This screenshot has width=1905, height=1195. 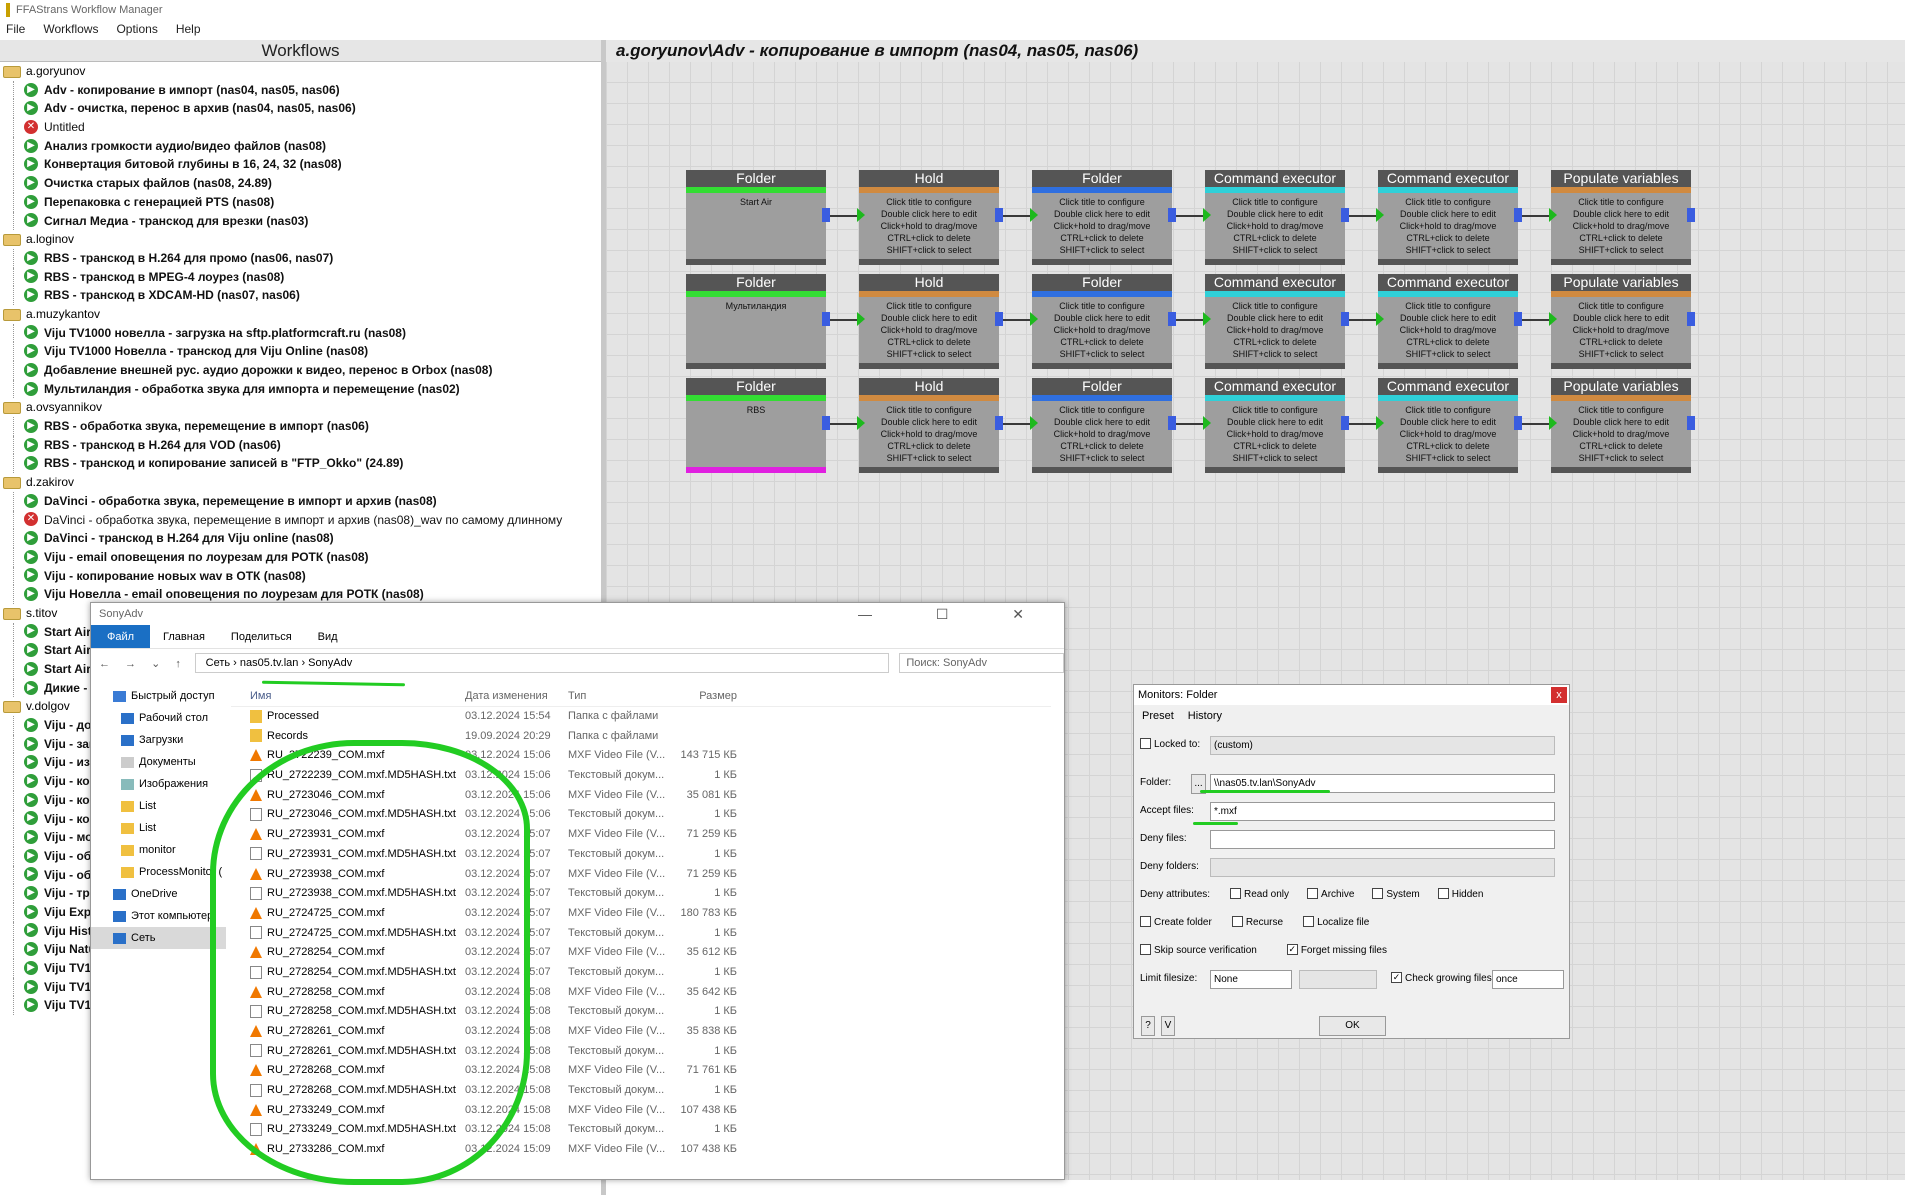 I want to click on limit-select: None, so click(x=1251, y=979).